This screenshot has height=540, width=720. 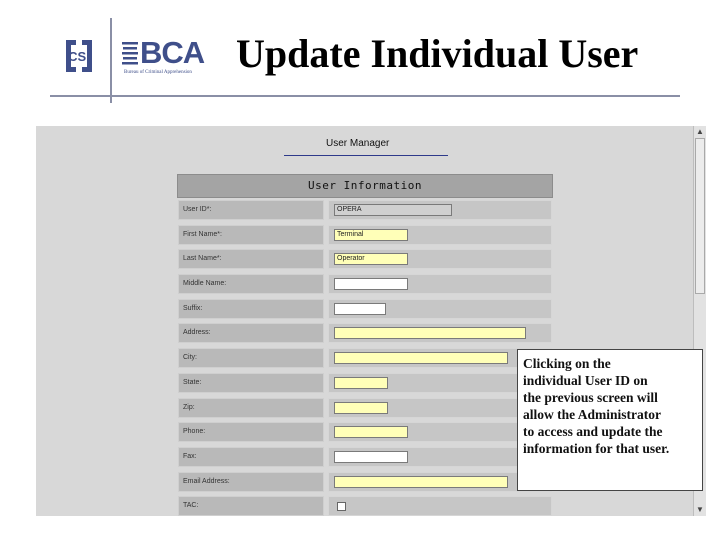 What do you see at coordinates (700, 510) in the screenshot?
I see `scroll-down-arrow-icon: ▼` at bounding box center [700, 510].